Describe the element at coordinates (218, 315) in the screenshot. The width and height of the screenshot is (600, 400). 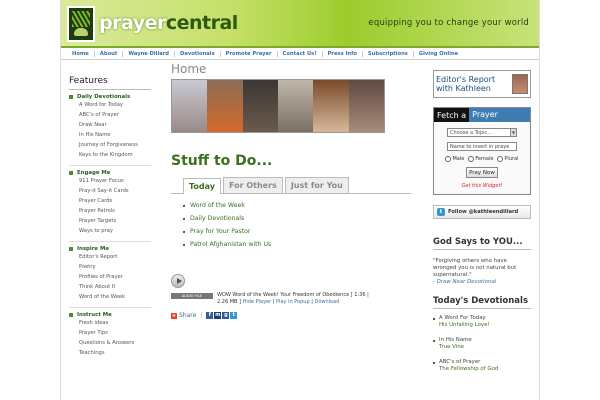
I see `myspace-icon: m` at that location.